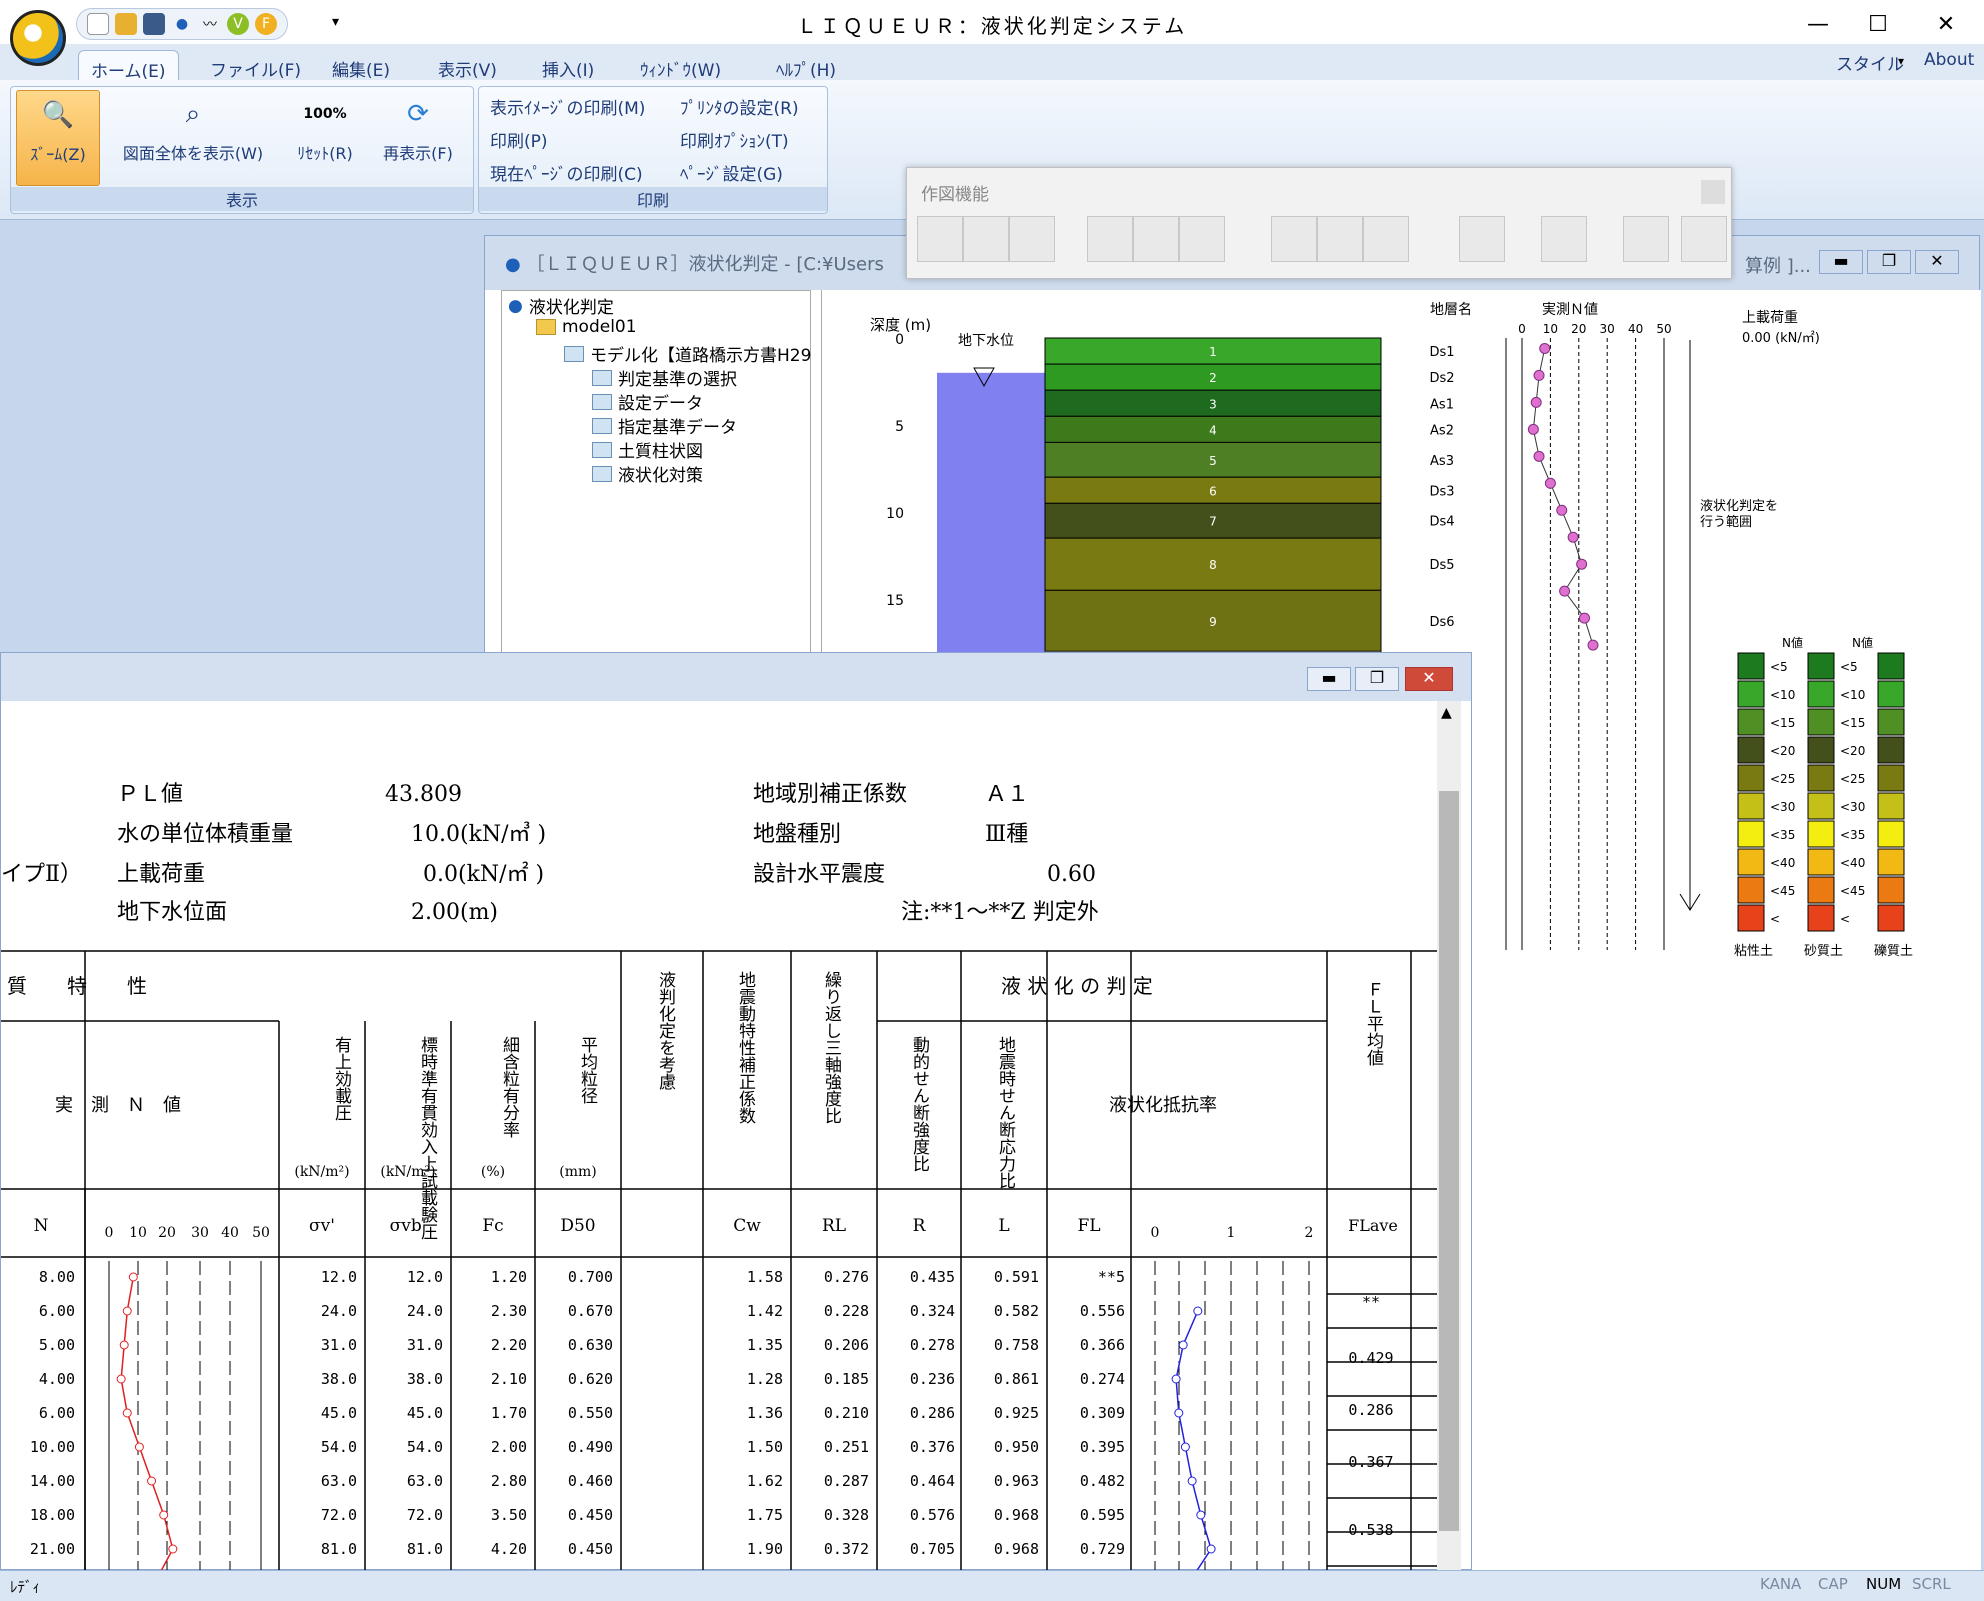 The image size is (1984, 1601). Describe the element at coordinates (1818, 24) in the screenshot. I see `minimize-icon: —` at that location.